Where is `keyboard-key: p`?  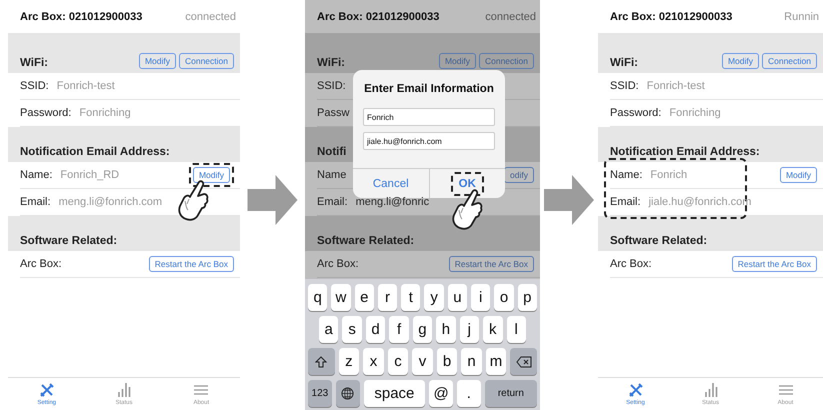 keyboard-key: p is located at coordinates (527, 297).